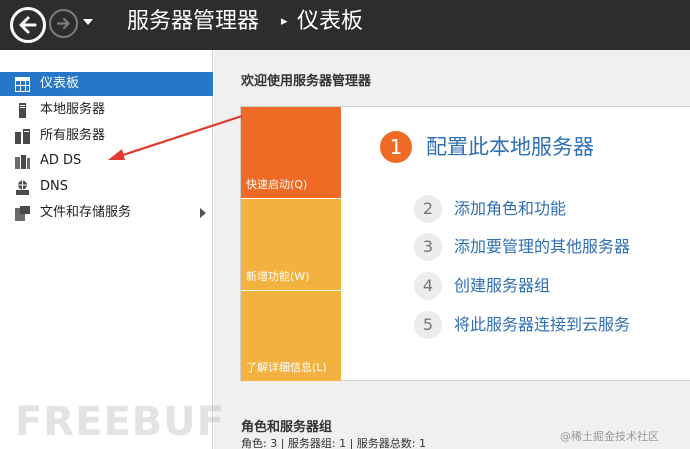  I want to click on sidebar-item-ad-ds: AD DS, so click(106, 161).